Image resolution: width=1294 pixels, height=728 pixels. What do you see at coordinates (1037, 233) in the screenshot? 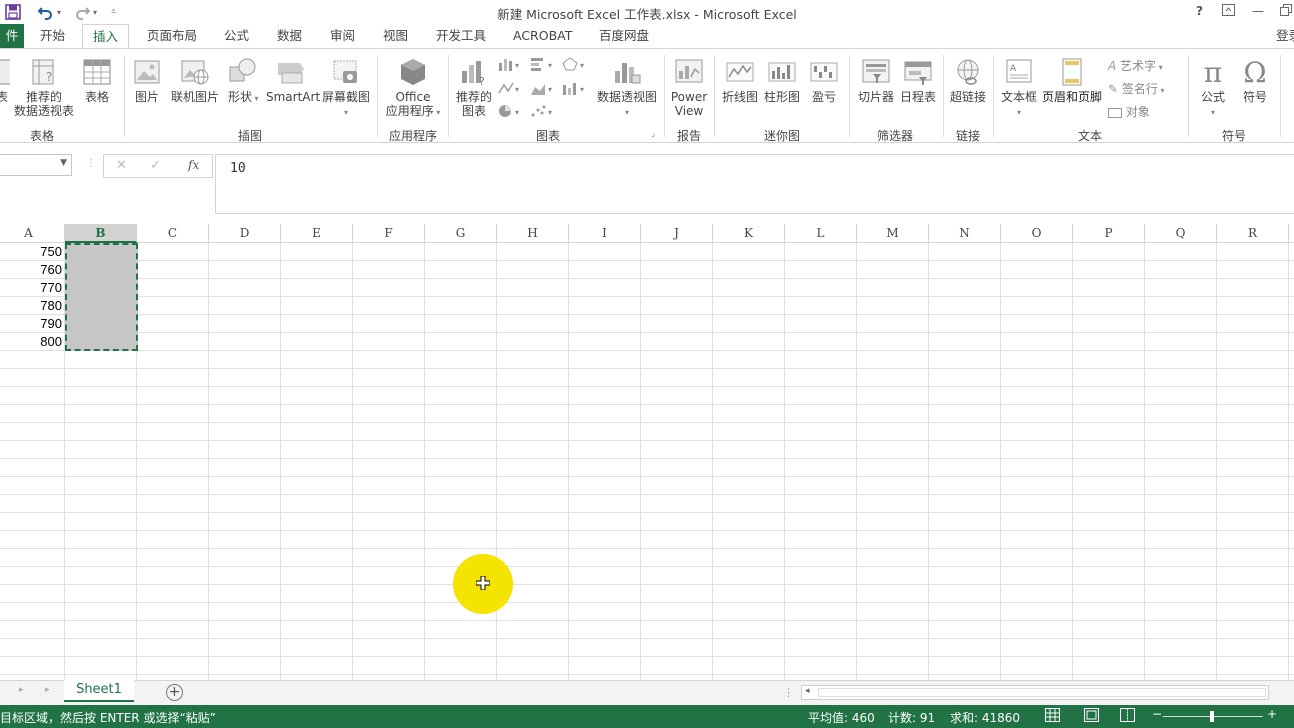
I see `column-header-o: O` at bounding box center [1037, 233].